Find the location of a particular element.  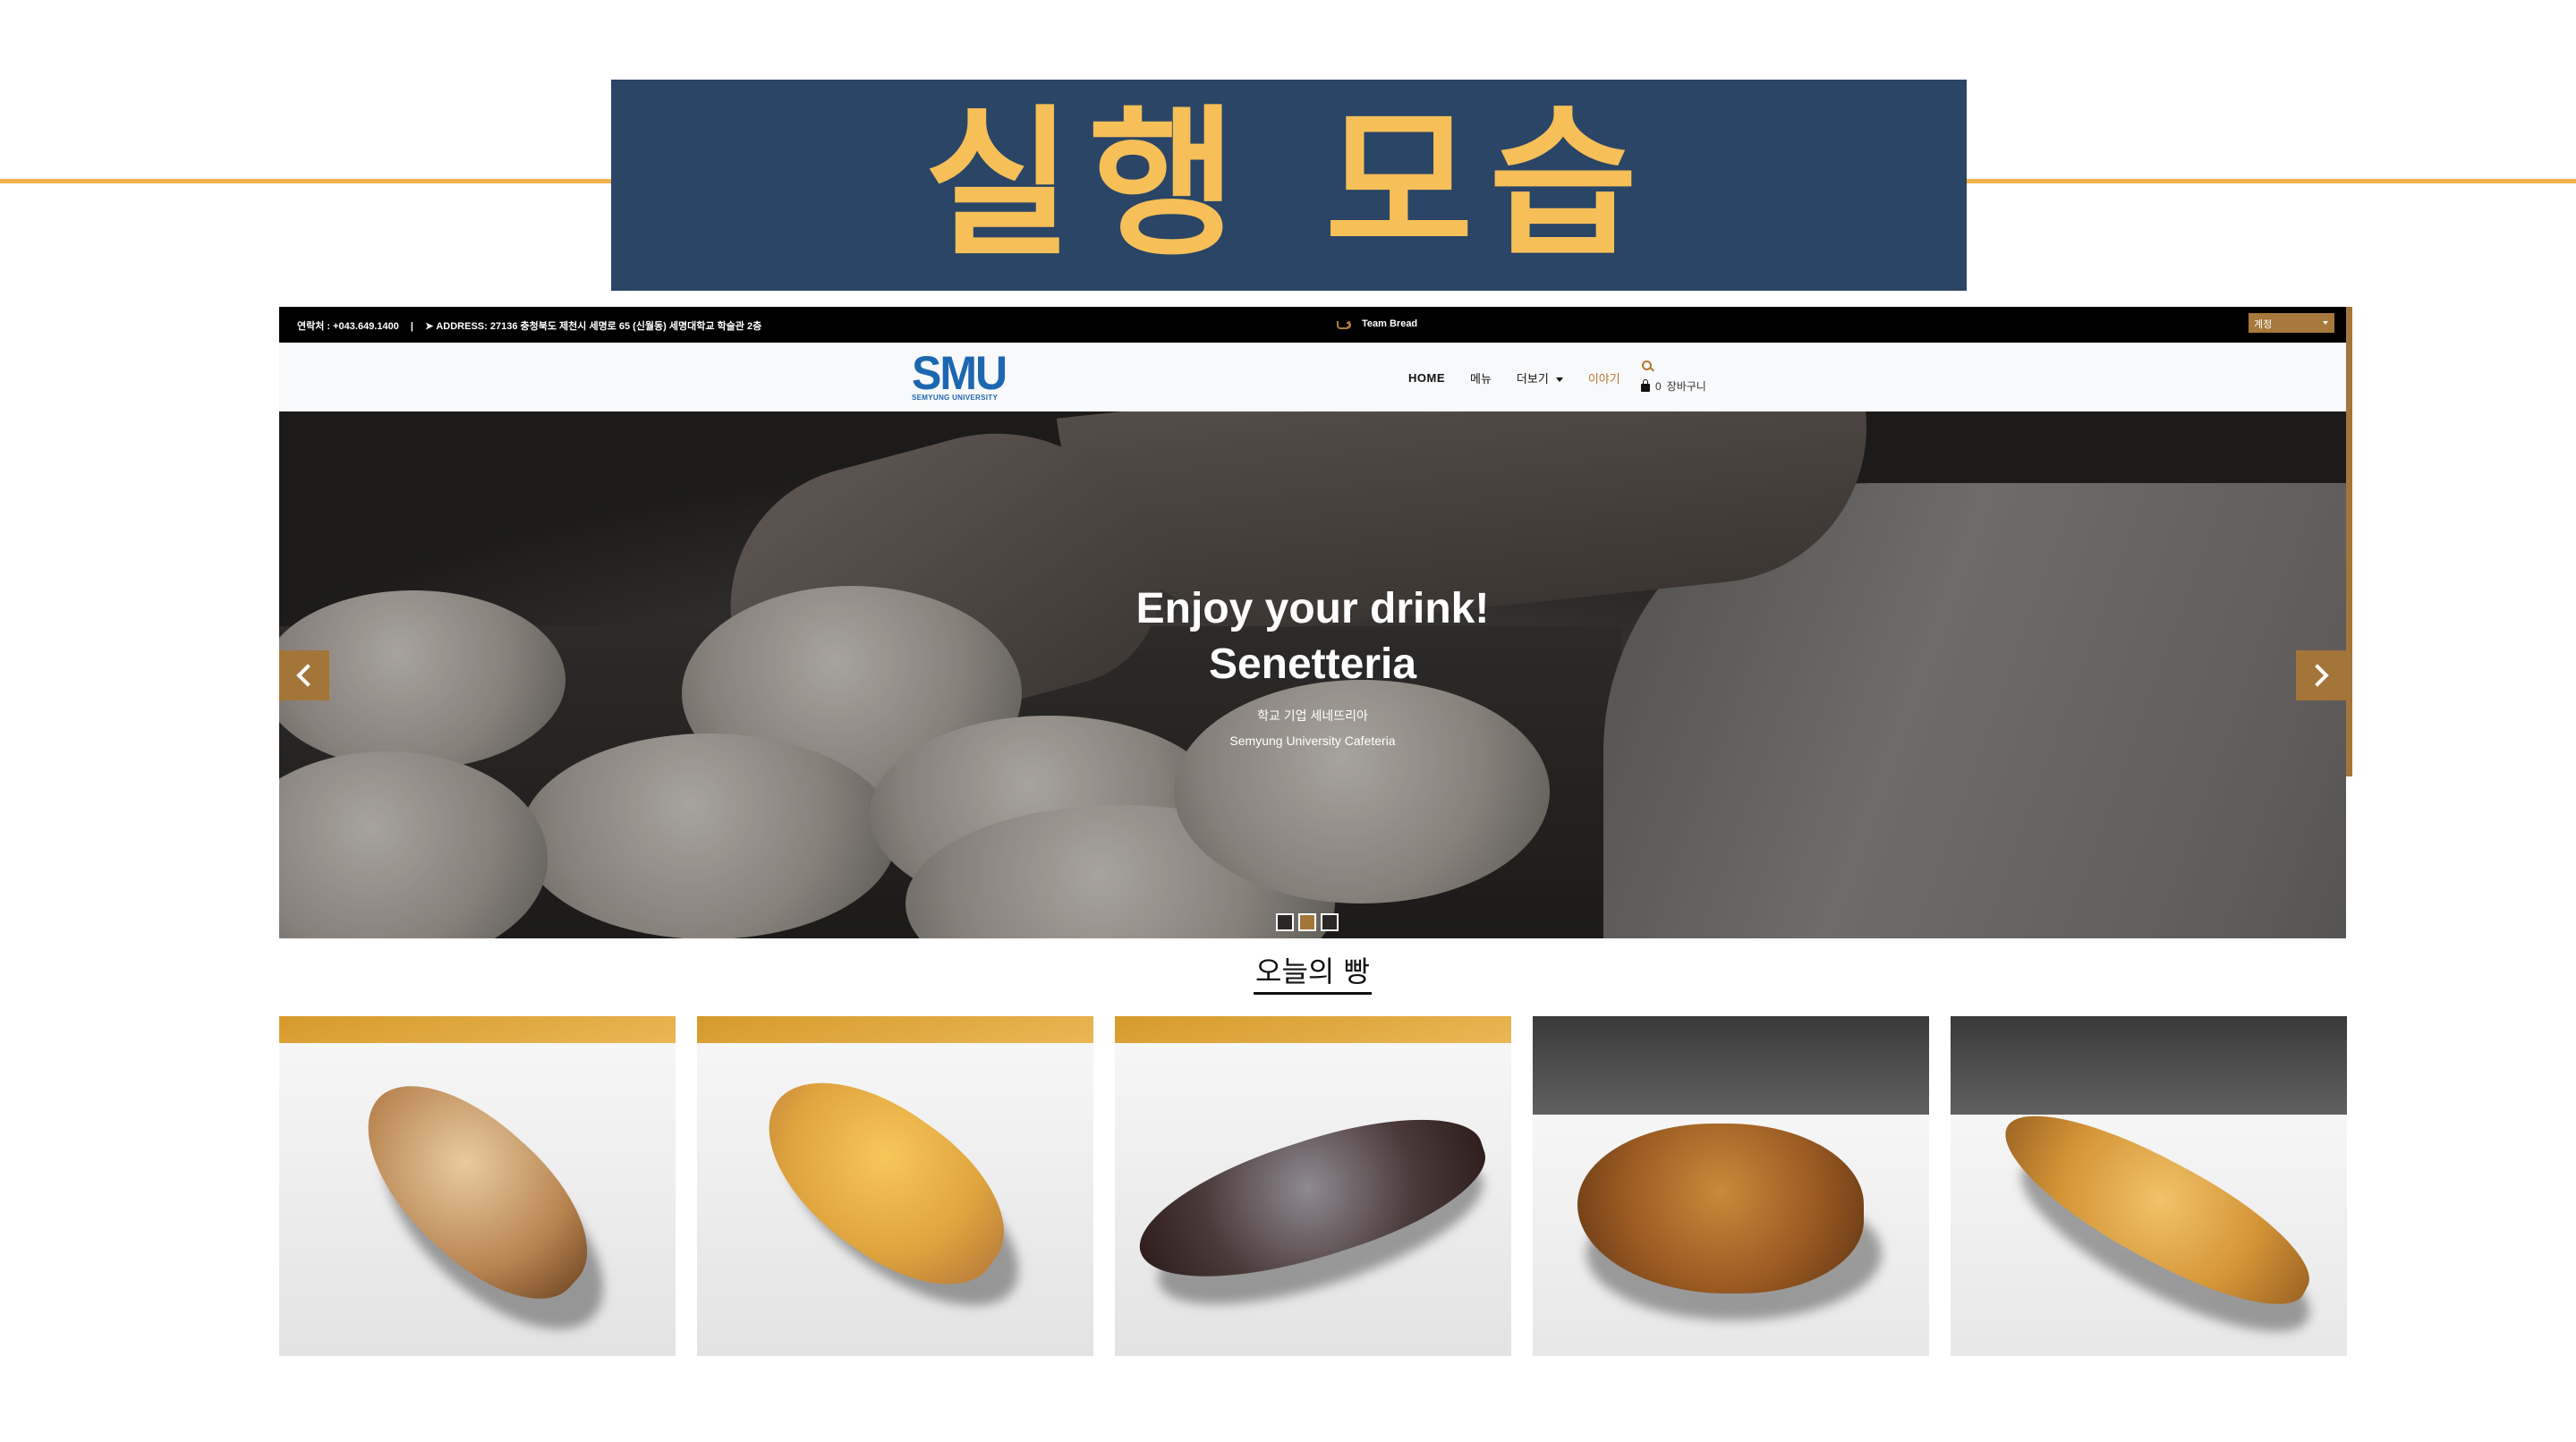

chevron-left-icon is located at coordinates (307, 675).